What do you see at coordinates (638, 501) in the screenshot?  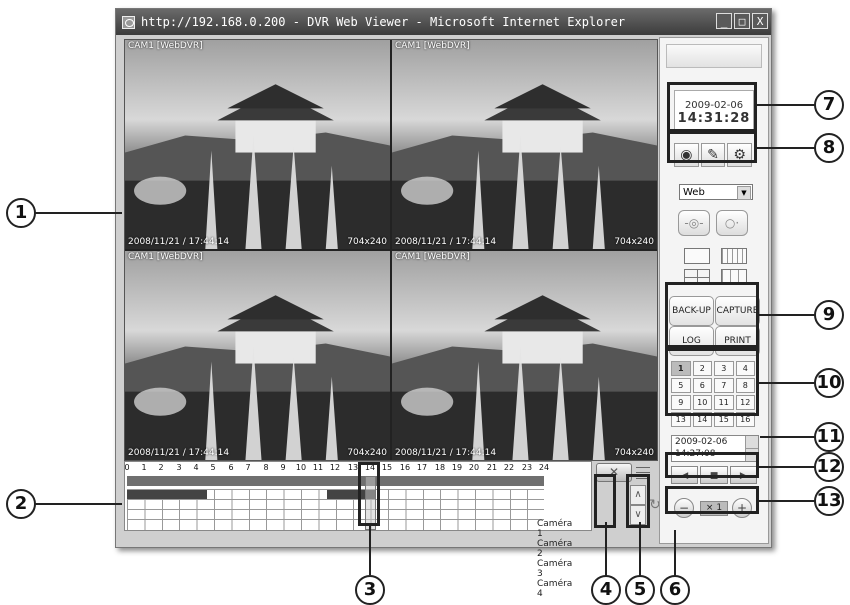 I see `highlight-scroll` at bounding box center [638, 501].